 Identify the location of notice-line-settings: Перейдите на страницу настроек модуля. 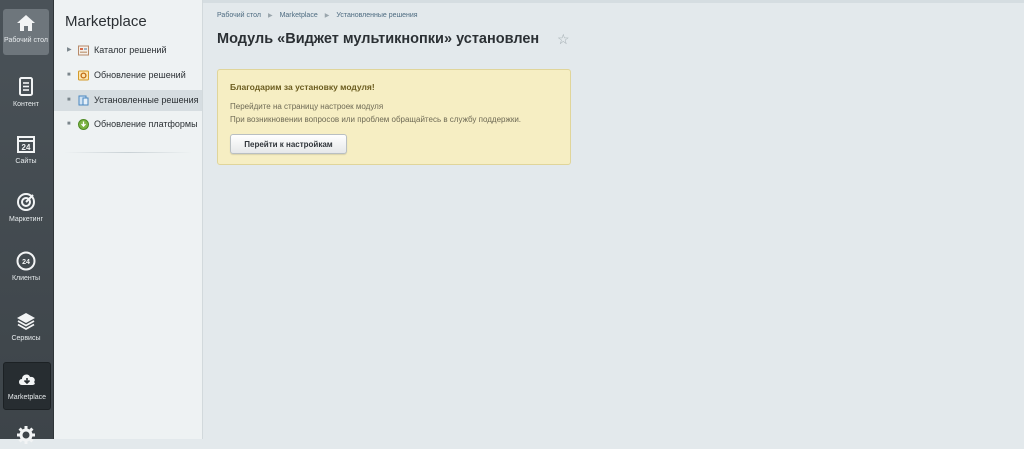
(307, 106).